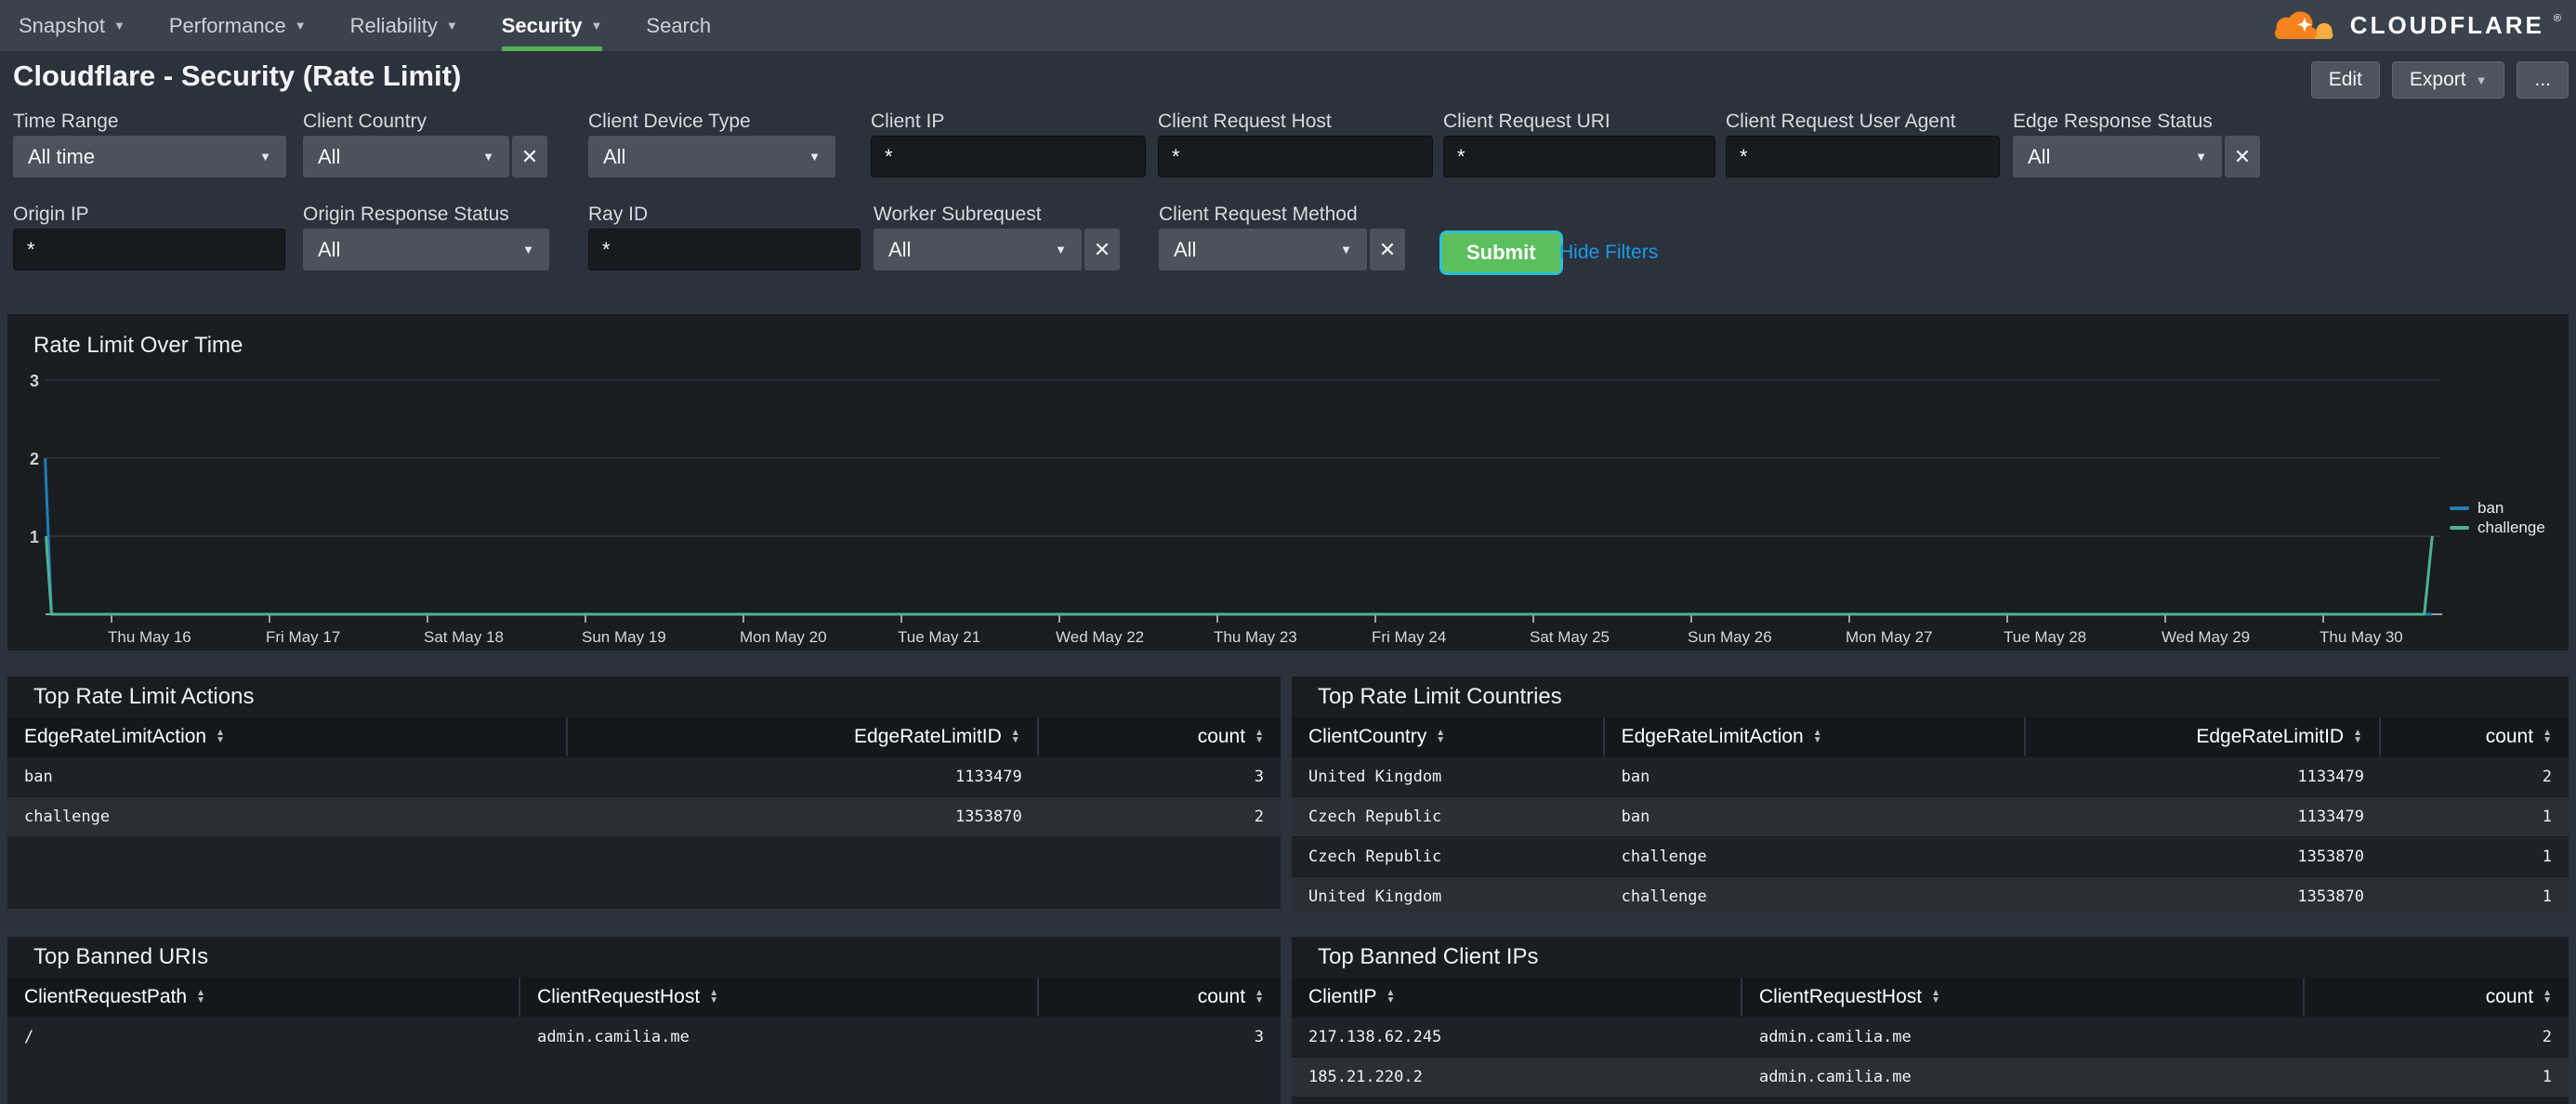 This screenshot has height=1104, width=2576. What do you see at coordinates (2345, 80) in the screenshot?
I see `edit-button: Edit` at bounding box center [2345, 80].